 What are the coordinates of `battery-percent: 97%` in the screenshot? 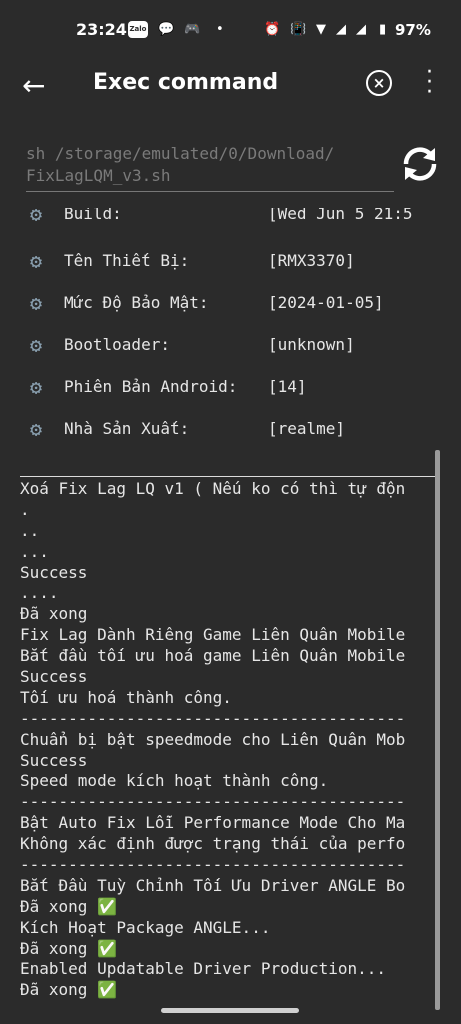 It's located at (413, 30).